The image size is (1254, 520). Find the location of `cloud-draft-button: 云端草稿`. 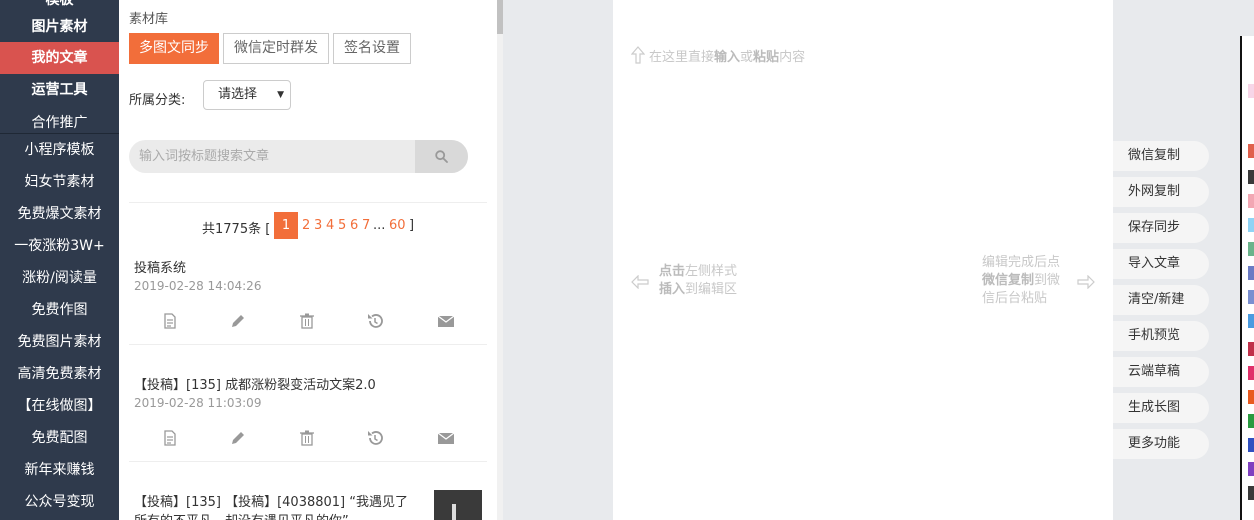

cloud-draft-button: 云端草稿 is located at coordinates (1161, 372).